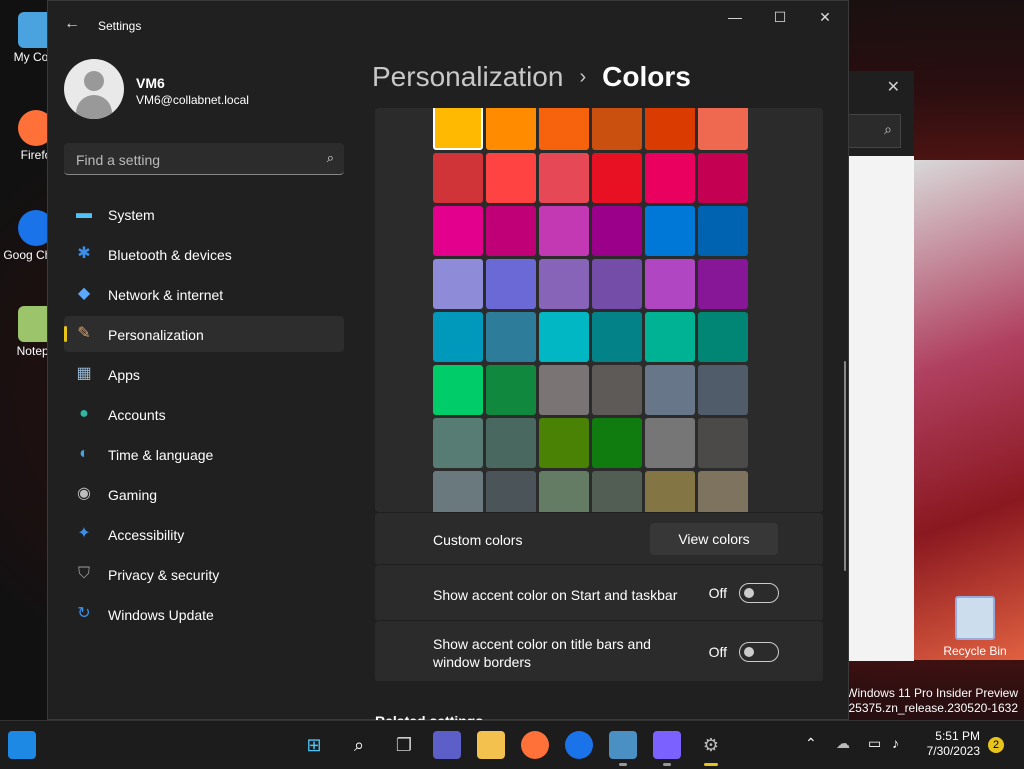 Image resolution: width=1024 pixels, height=769 pixels. Describe the element at coordinates (895, 743) in the screenshot. I see `volume-icon: ♪` at that location.